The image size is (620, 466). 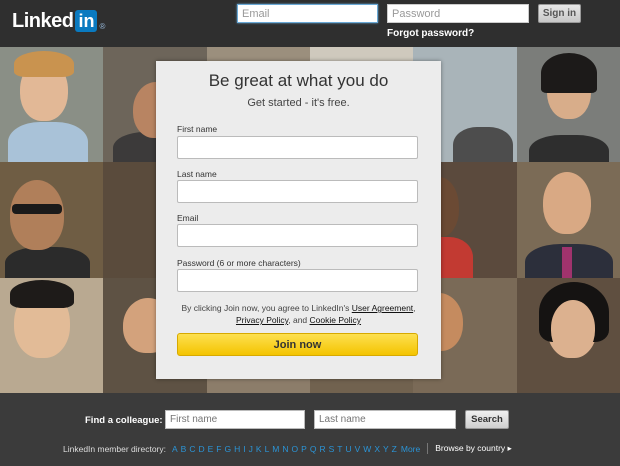 I want to click on first-name-field, so click(x=297, y=147).